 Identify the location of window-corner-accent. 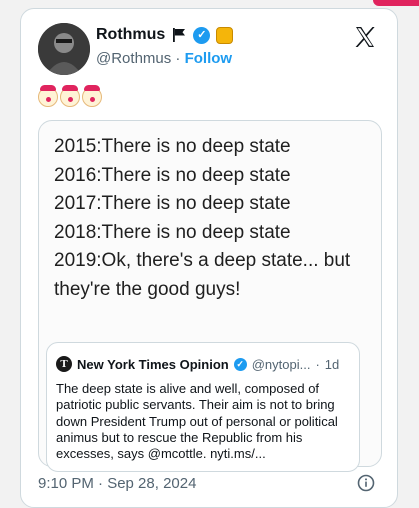
(396, 3).